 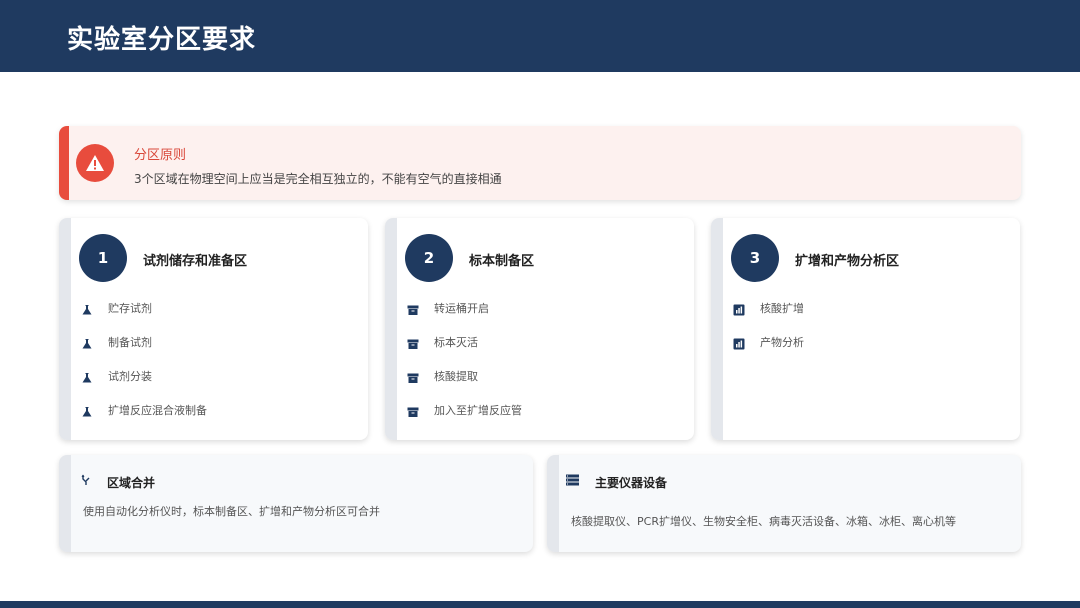 What do you see at coordinates (130, 376) in the screenshot?
I see `item-label: 试剂分装` at bounding box center [130, 376].